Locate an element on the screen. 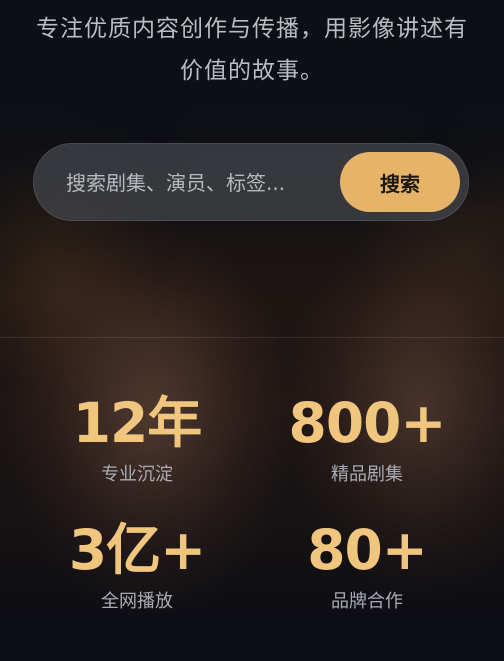 This screenshot has height=661, width=504. stat-value: 800+ is located at coordinates (367, 423).